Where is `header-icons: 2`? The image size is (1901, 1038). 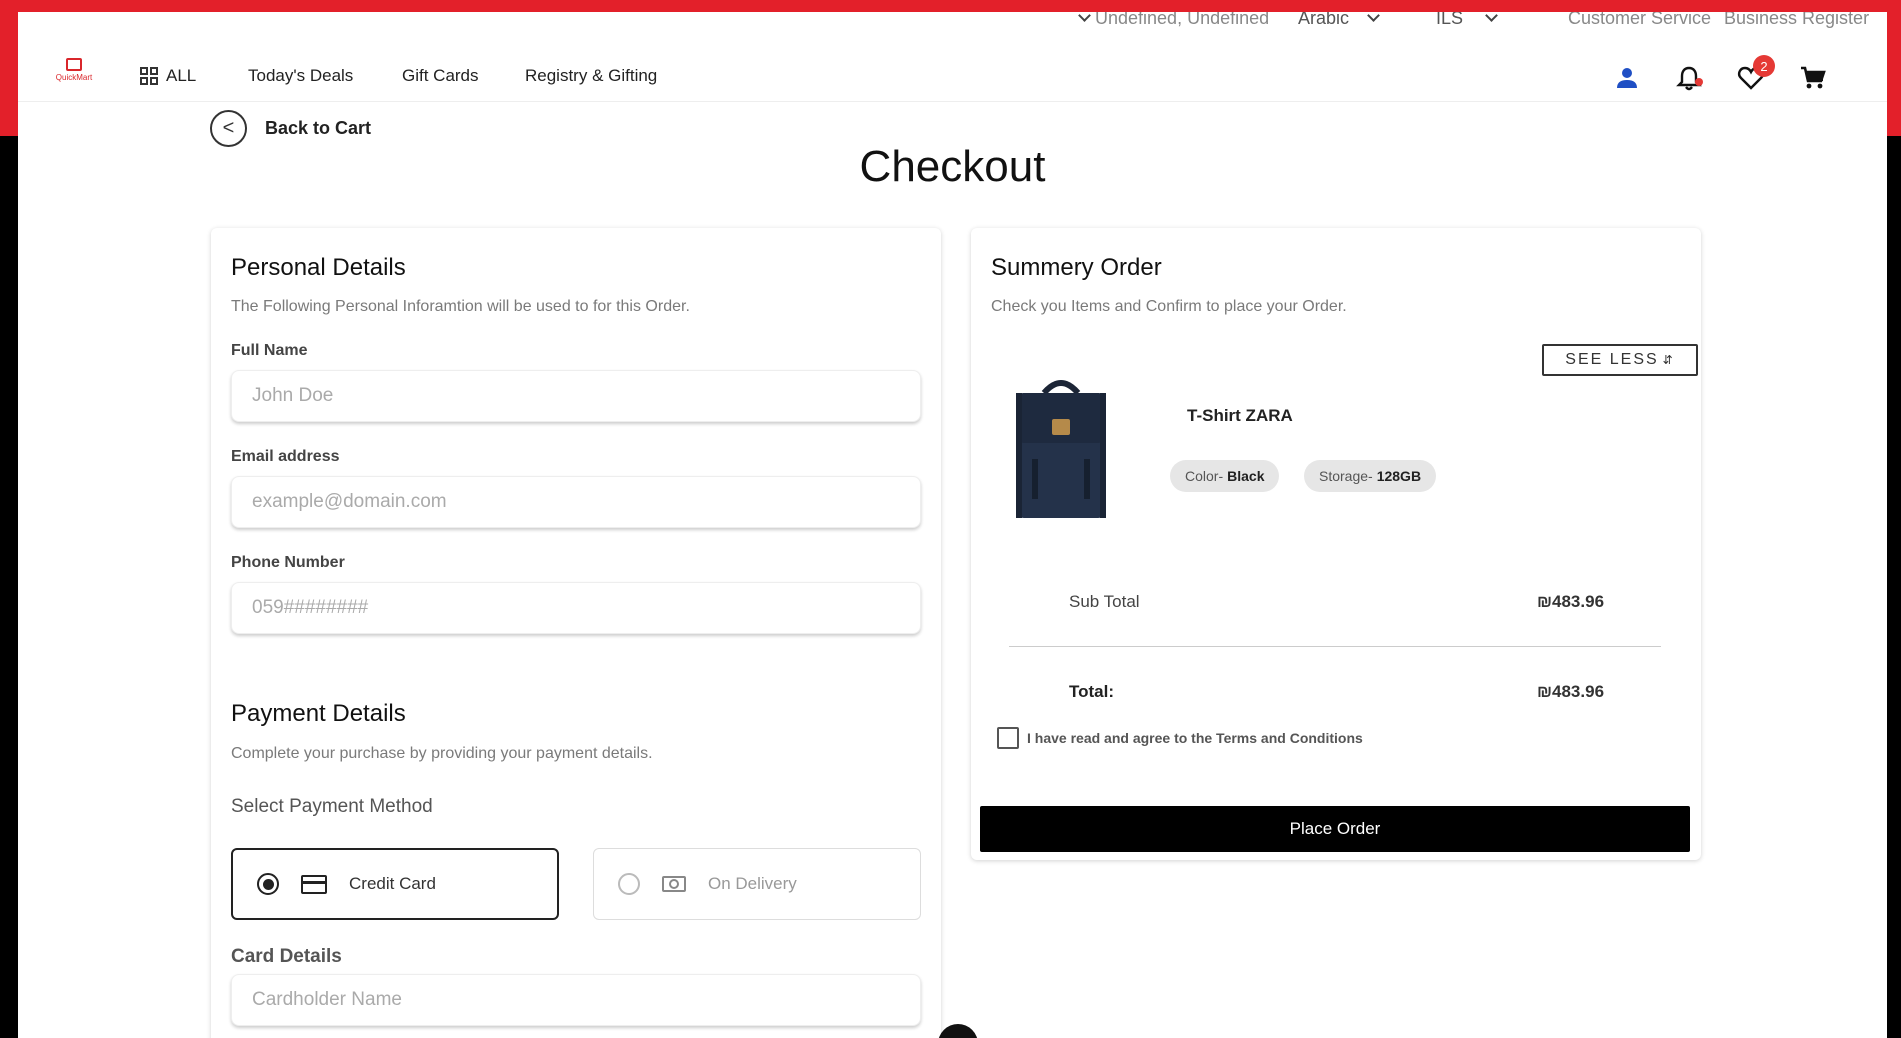 header-icons: 2 is located at coordinates (1720, 73).